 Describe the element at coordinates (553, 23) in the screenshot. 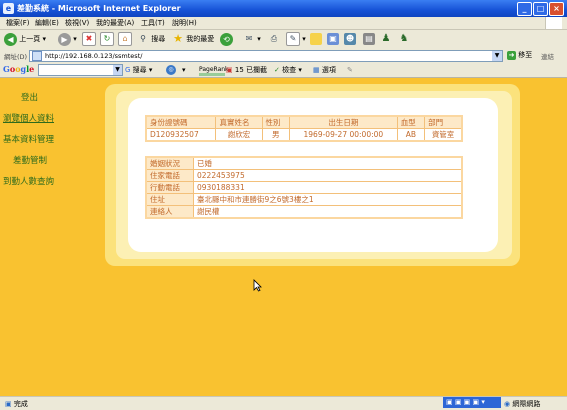

I see `windows-logo-icon` at that location.